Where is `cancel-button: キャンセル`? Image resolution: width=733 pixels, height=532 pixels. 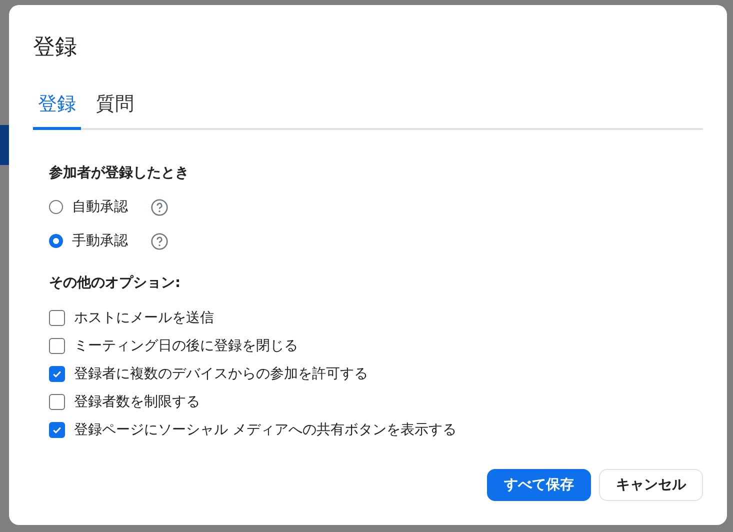 cancel-button: キャンセル is located at coordinates (651, 485).